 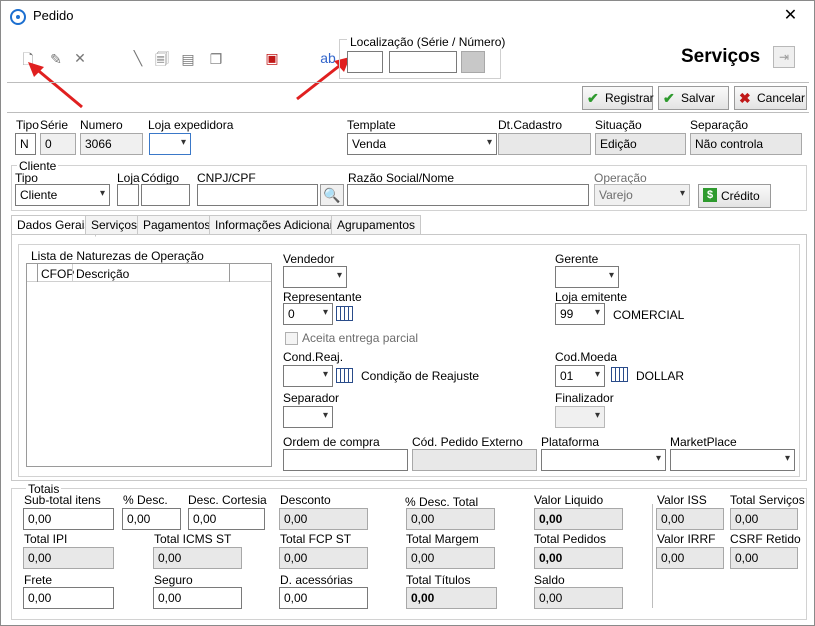 What do you see at coordinates (18, 17) in the screenshot?
I see `app-icon` at bounding box center [18, 17].